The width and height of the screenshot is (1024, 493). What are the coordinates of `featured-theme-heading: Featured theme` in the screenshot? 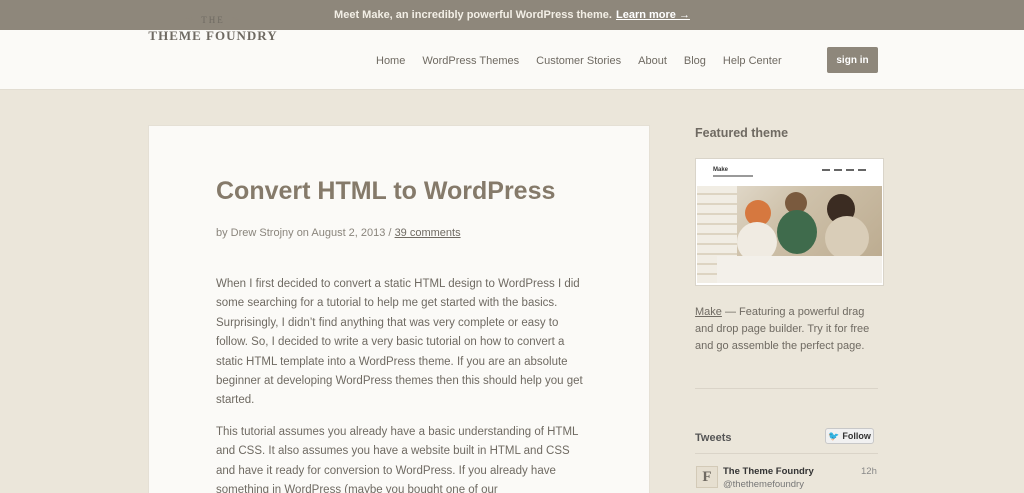 It's located at (742, 133).